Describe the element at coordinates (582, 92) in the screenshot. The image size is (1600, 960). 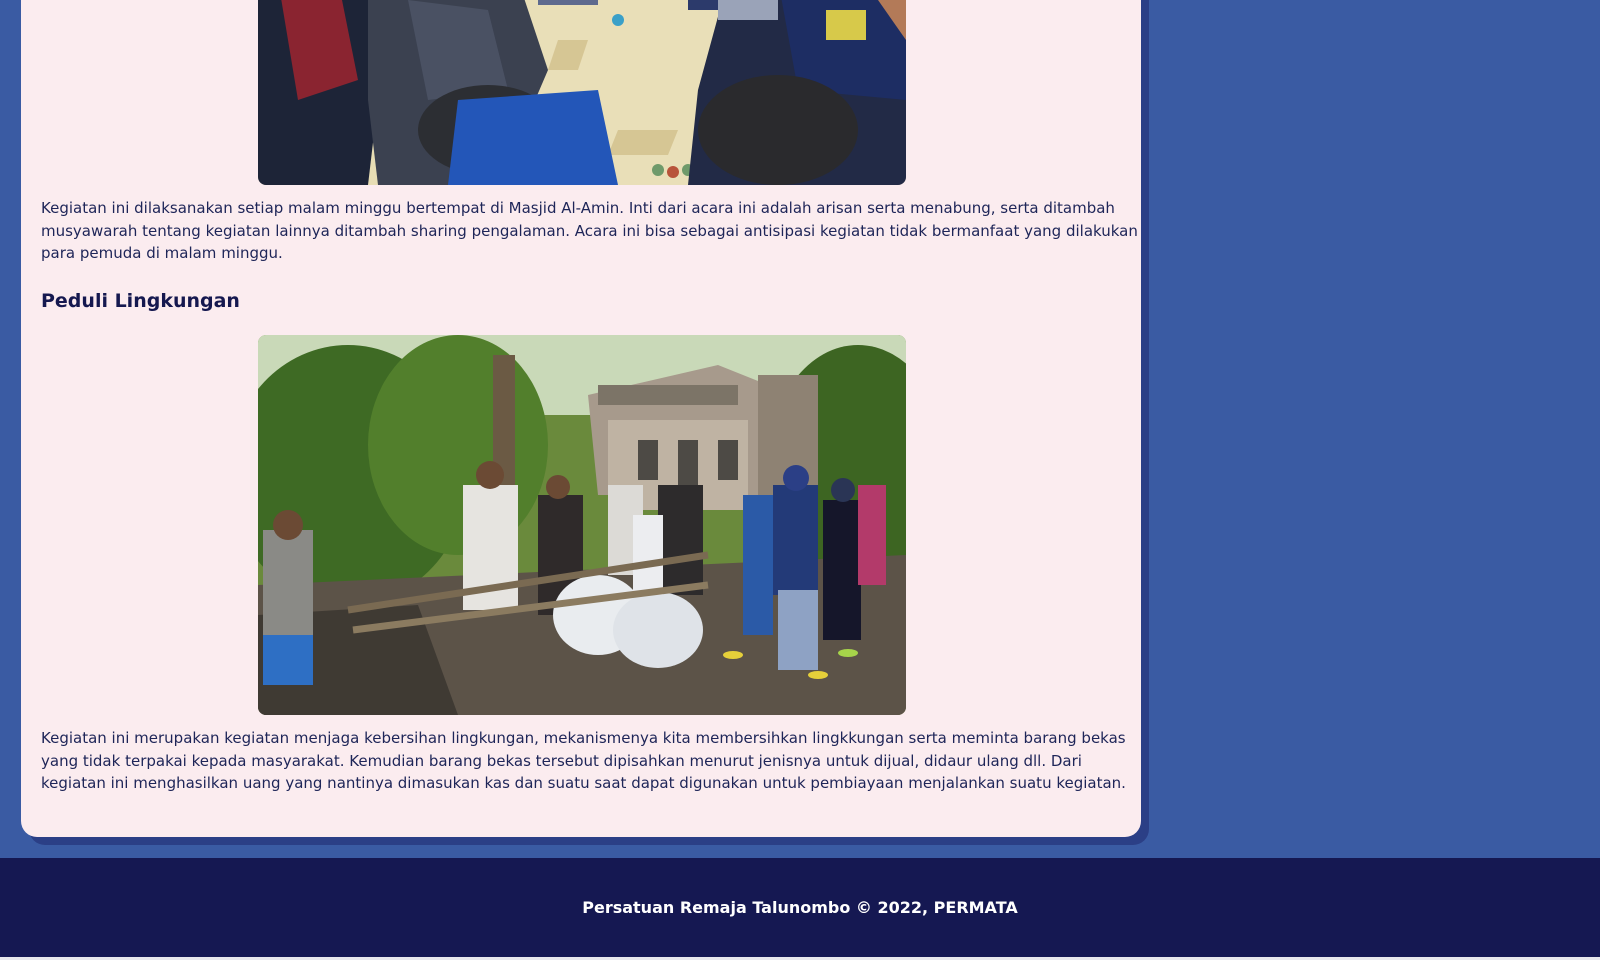
I see `photo-mosque-gathering` at that location.